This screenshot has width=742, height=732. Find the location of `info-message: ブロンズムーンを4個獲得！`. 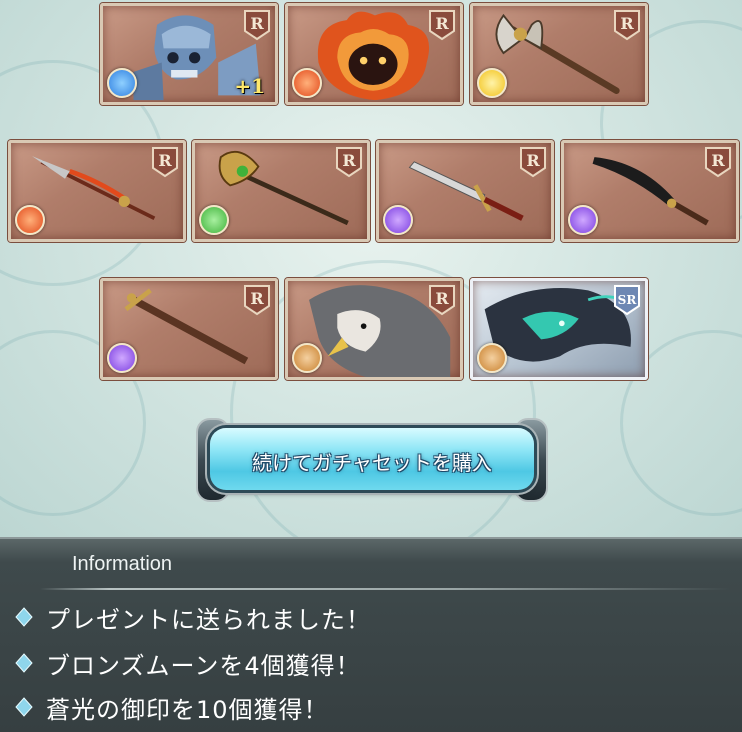

info-message: ブロンズムーンを4個獲得！ is located at coordinates (187, 663).